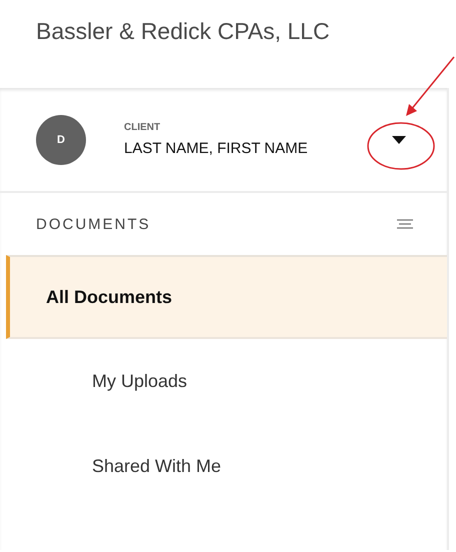 The image size is (456, 552). I want to click on documents-heading: DOCUMENTS, so click(93, 224).